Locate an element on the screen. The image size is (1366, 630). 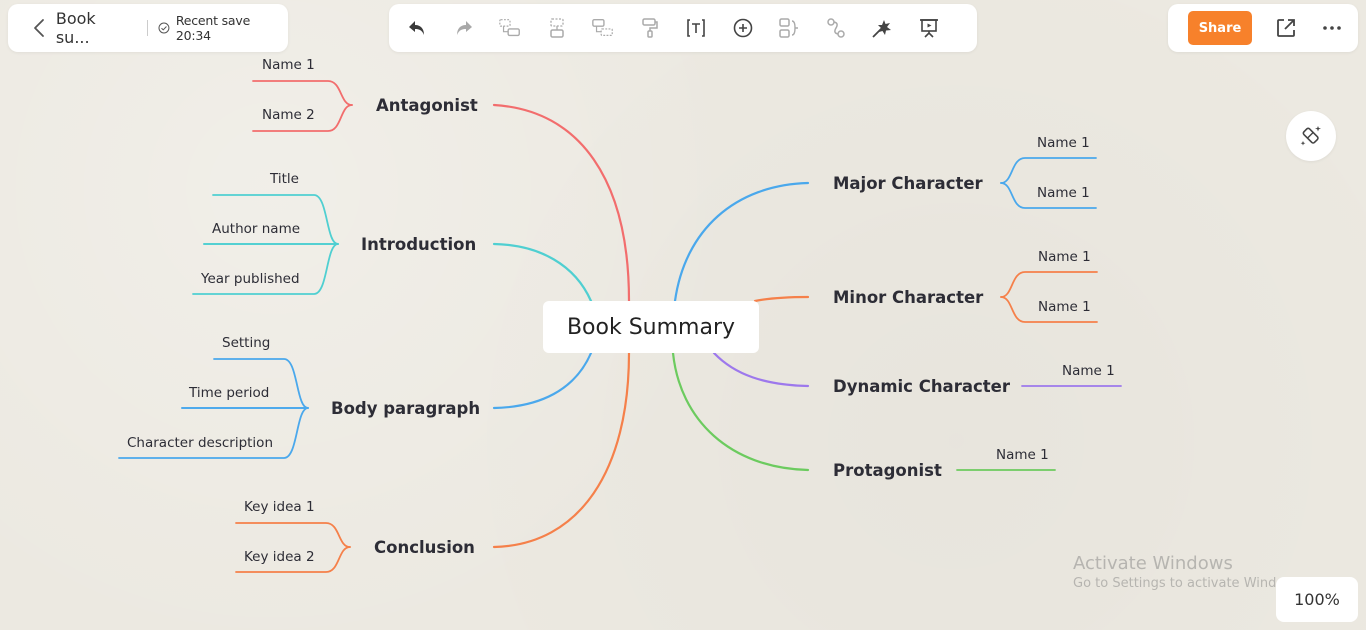
add-subtopic-icon is located at coordinates (509, 28).